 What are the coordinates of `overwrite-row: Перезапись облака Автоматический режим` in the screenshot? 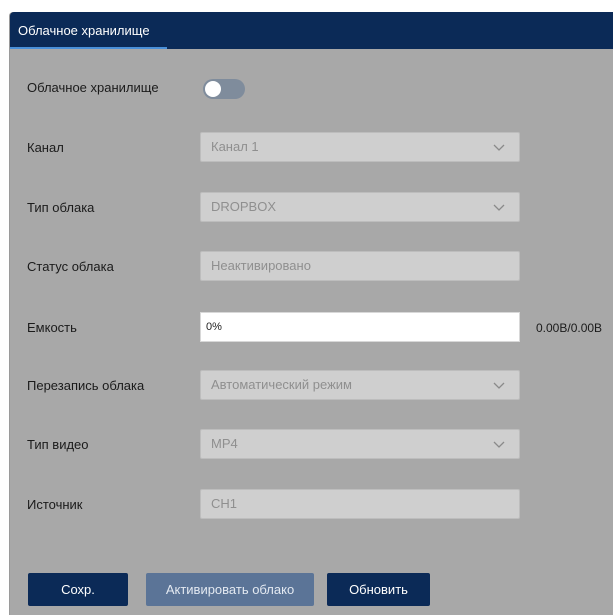 It's located at (311, 386).